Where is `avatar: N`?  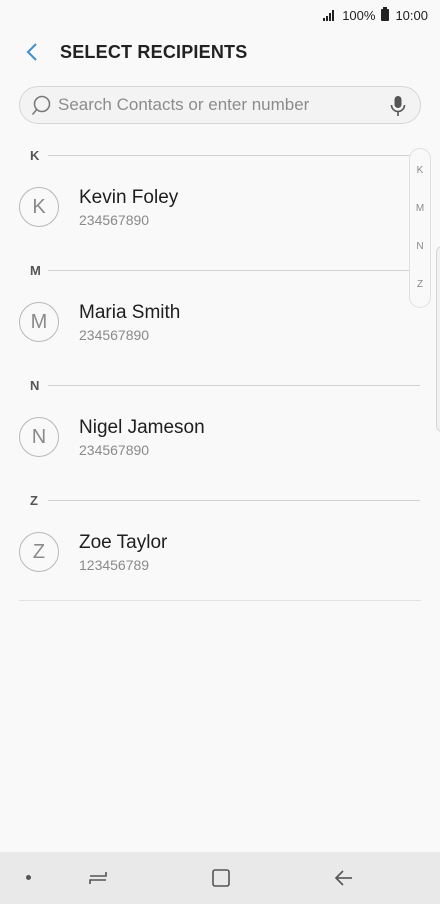
avatar: N is located at coordinates (39, 437).